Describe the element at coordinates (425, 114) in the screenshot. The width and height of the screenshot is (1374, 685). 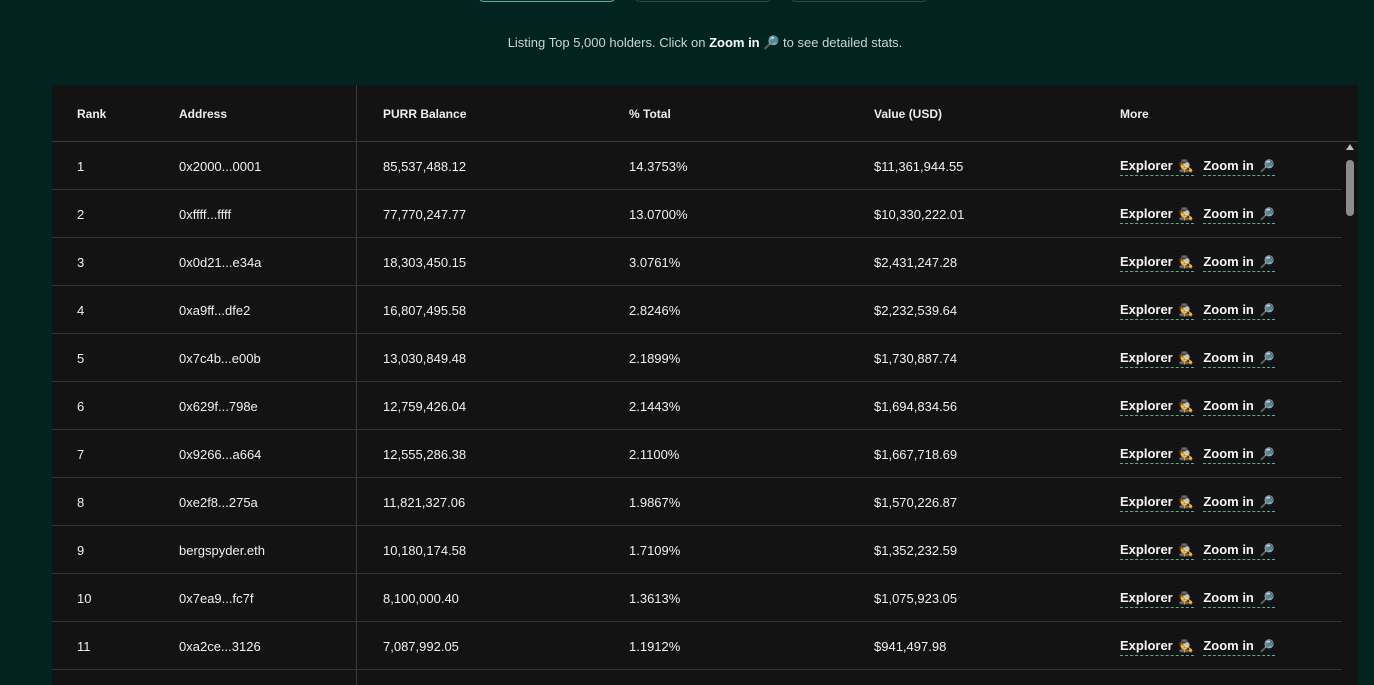
I see `header-balance: PURR Balance` at that location.